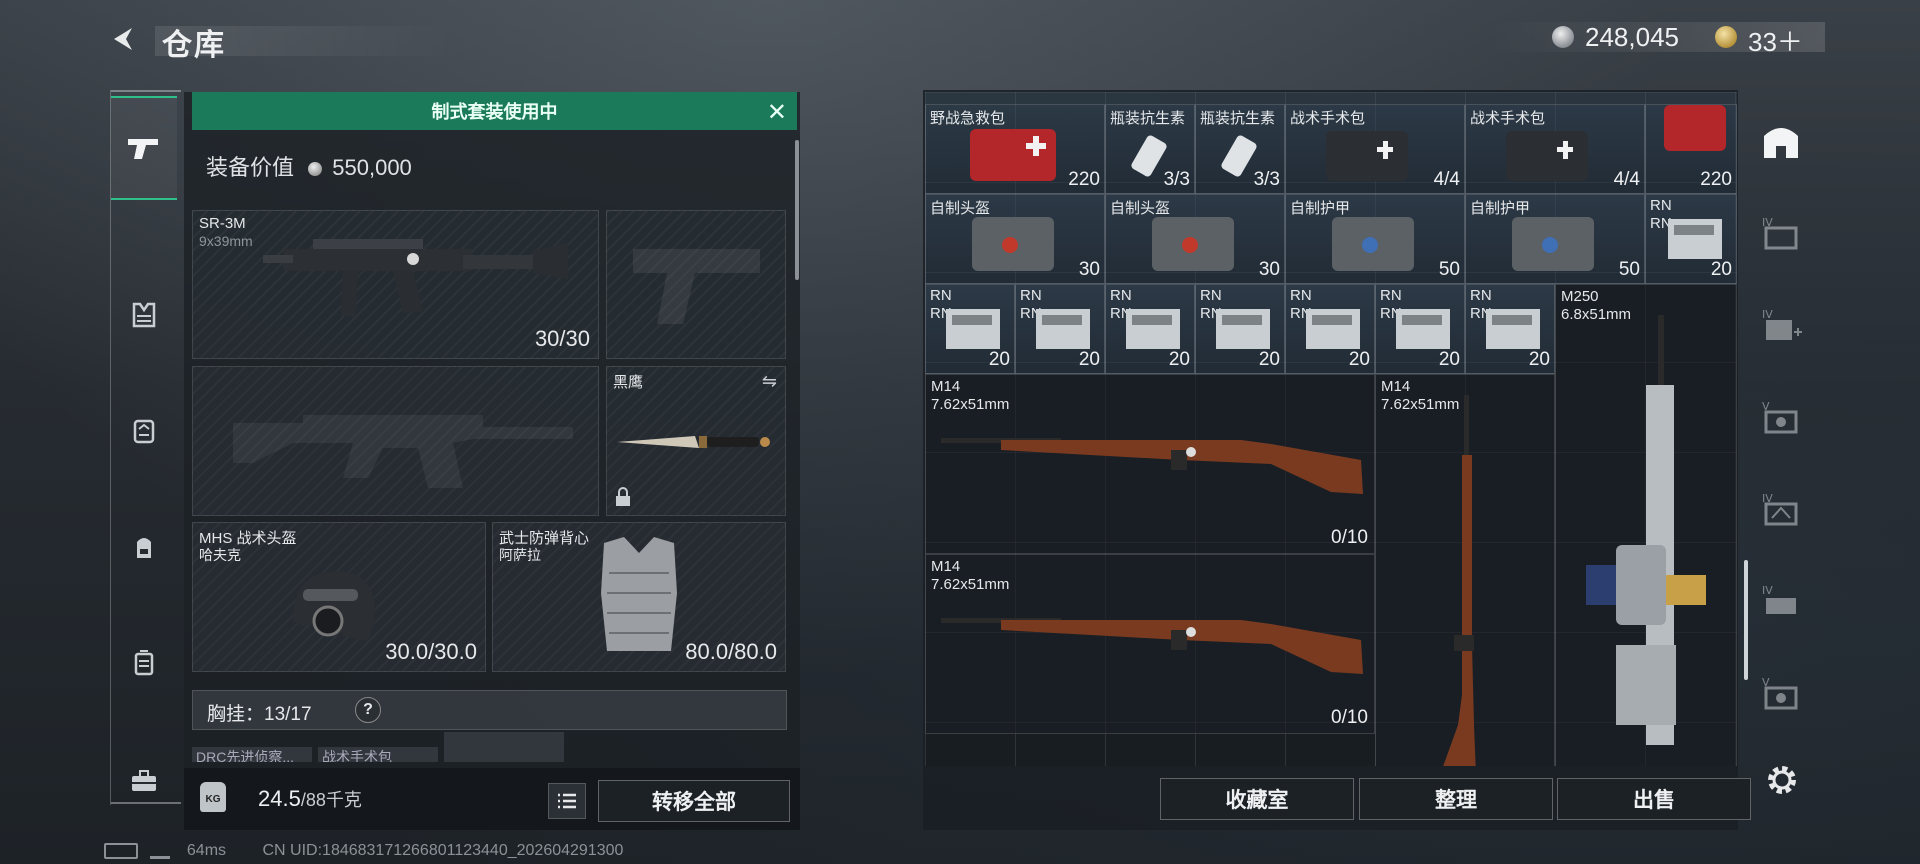  I want to click on chest-rig-icon, so click(144, 431).